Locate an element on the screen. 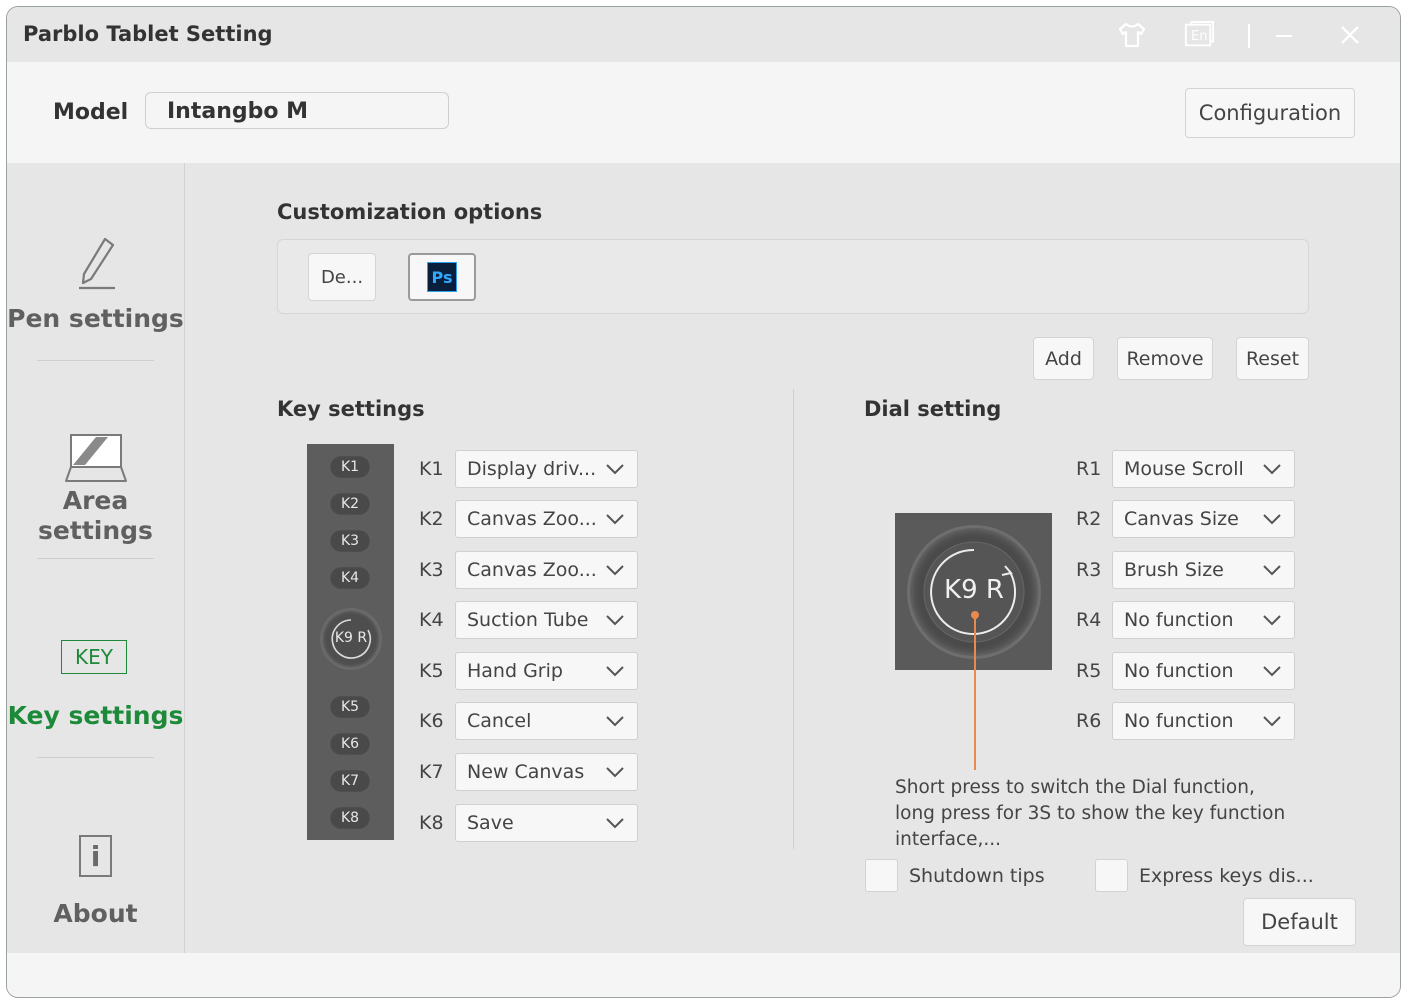  strip-dial-label: K9 R is located at coordinates (351, 638).